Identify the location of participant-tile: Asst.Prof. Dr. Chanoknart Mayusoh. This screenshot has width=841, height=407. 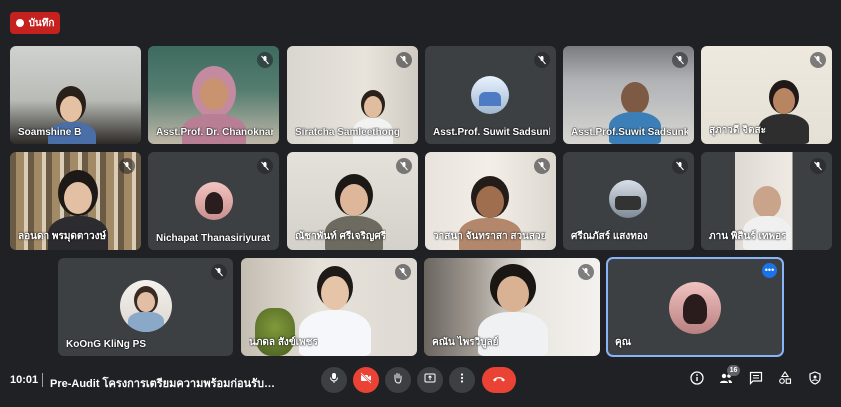
(213, 95).